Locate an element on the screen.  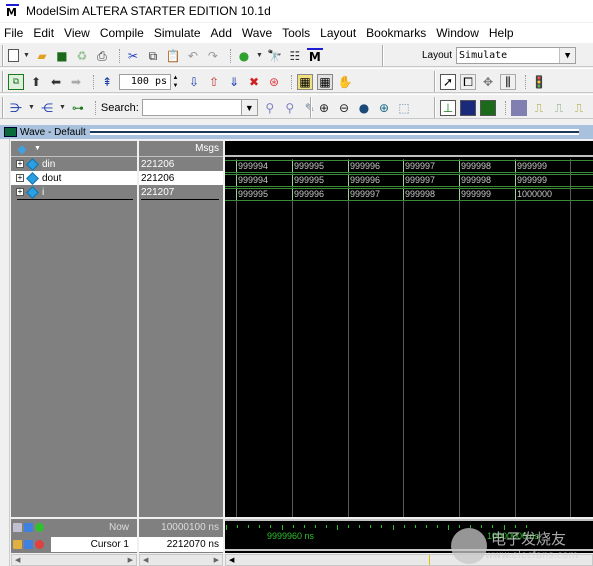
chevron-down-icon: ▼ is located at coordinates (567, 55).